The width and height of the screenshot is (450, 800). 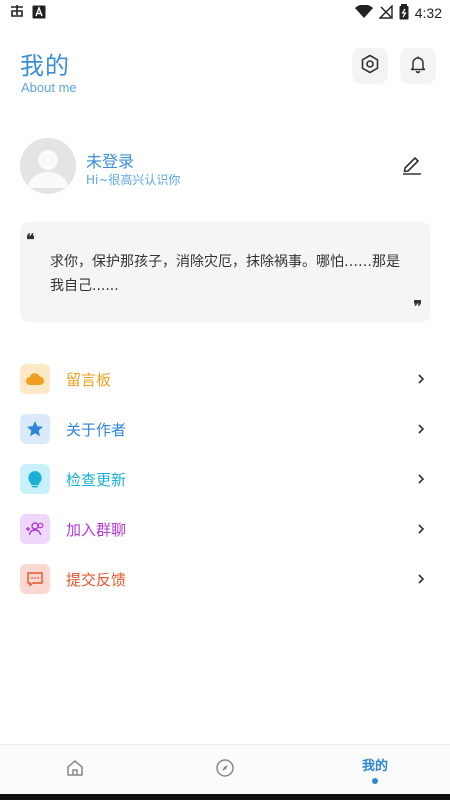 I want to click on bulb-icon, so click(x=35, y=479).